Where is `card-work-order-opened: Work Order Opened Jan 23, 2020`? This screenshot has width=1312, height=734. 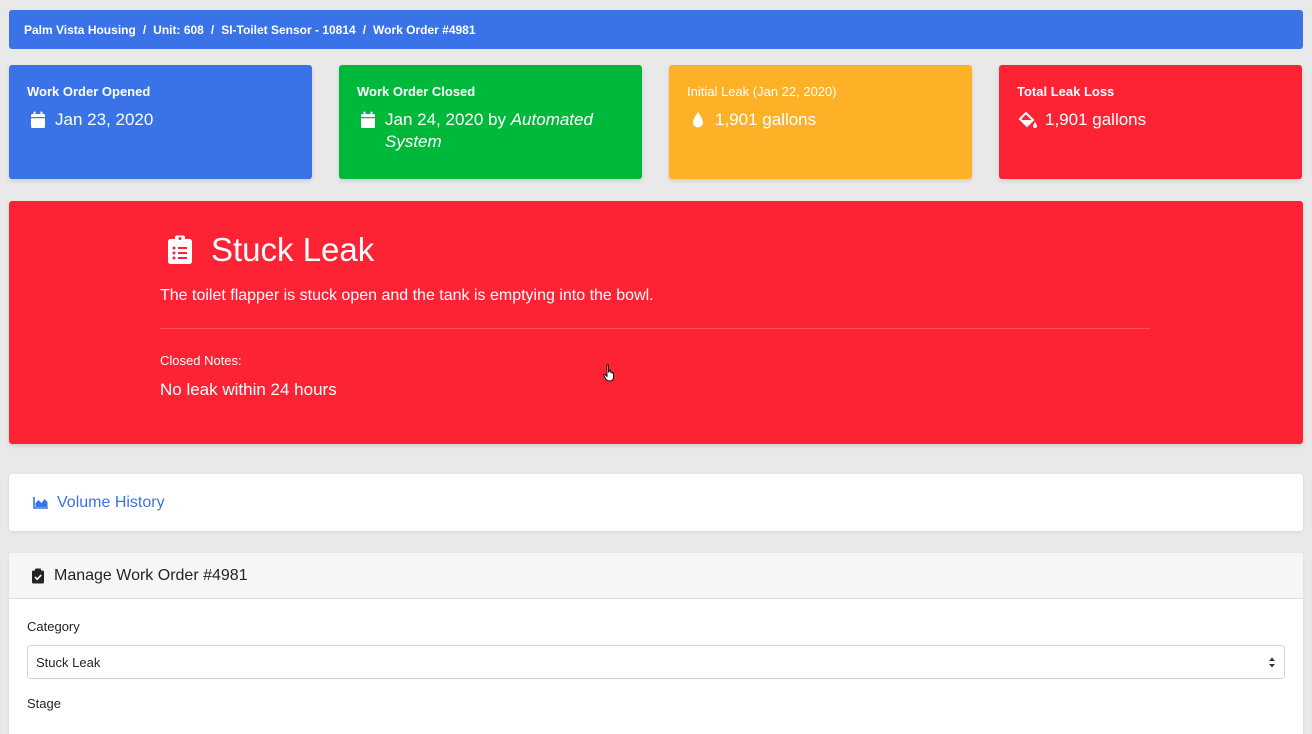
card-work-order-opened: Work Order Opened Jan 23, 2020 is located at coordinates (160, 122).